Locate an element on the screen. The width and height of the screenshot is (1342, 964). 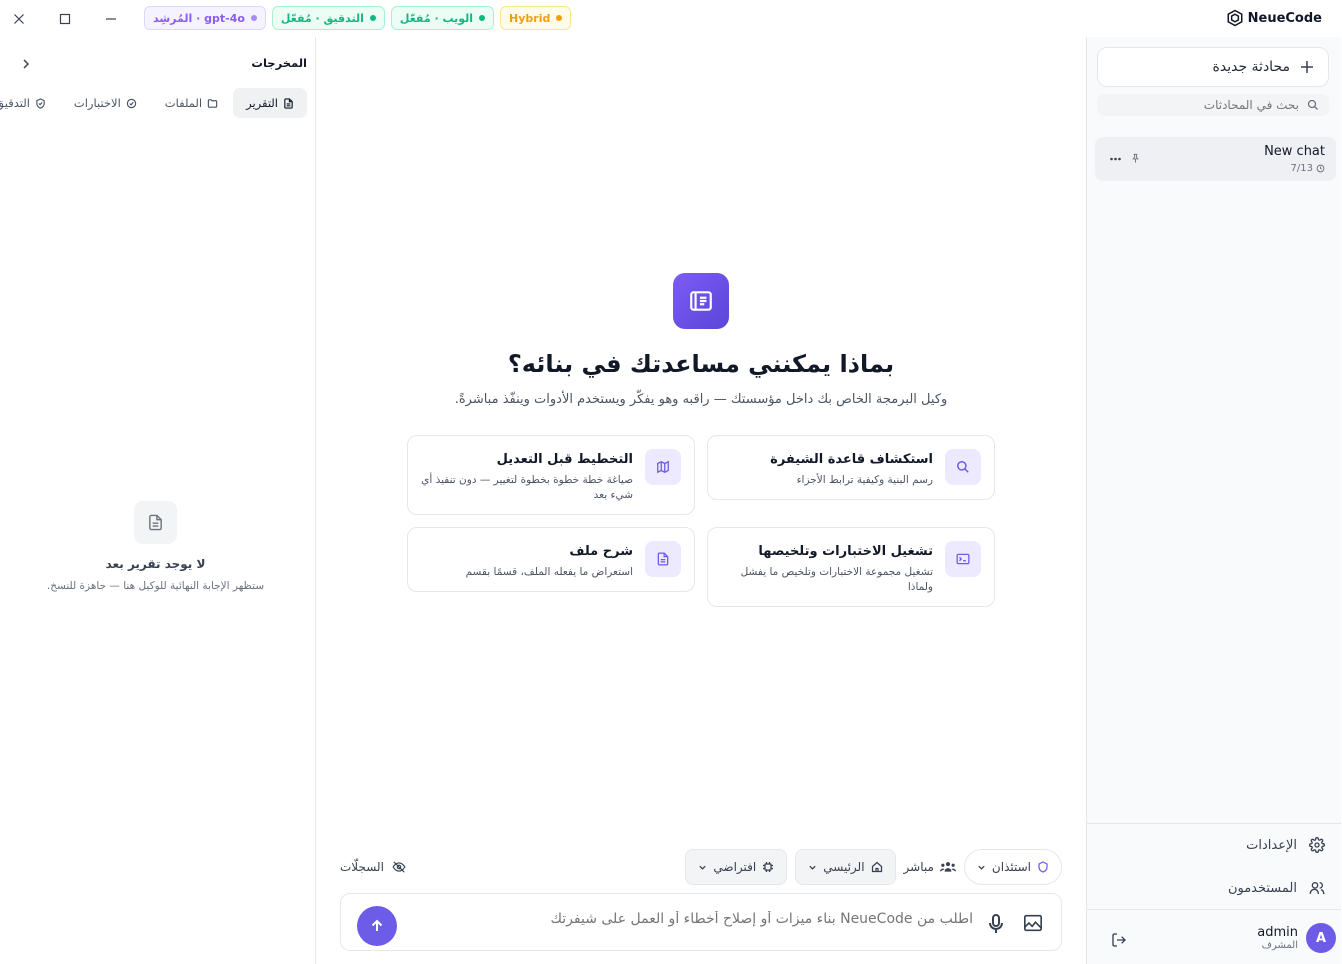
composer is located at coordinates (702, 922).